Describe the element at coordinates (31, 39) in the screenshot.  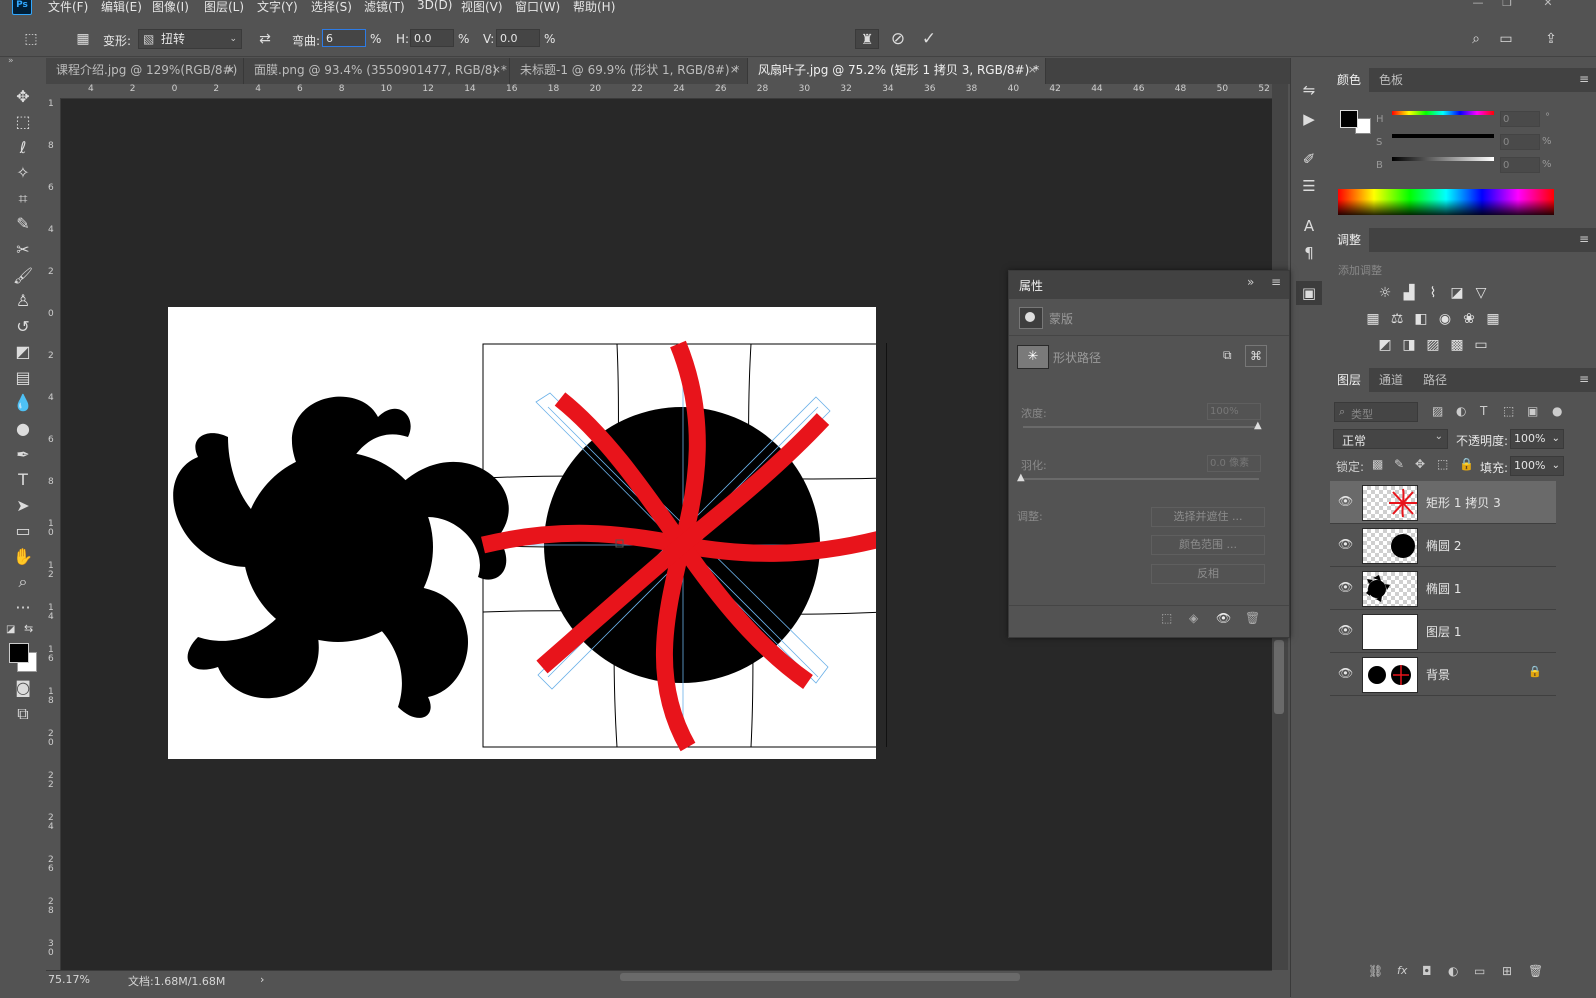
I see `transform-tool-icon: ⬚` at that location.